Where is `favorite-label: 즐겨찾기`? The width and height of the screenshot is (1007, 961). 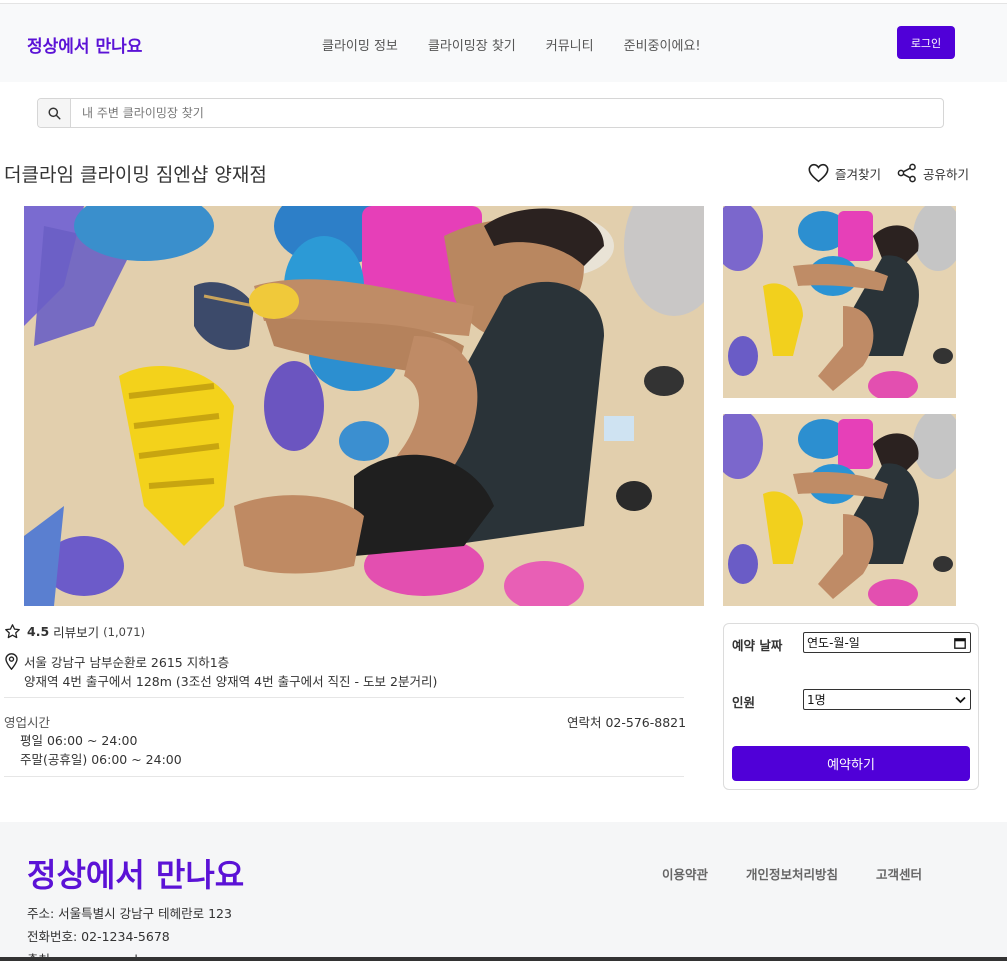
favorite-label: 즐겨찾기 is located at coordinates (858, 174).